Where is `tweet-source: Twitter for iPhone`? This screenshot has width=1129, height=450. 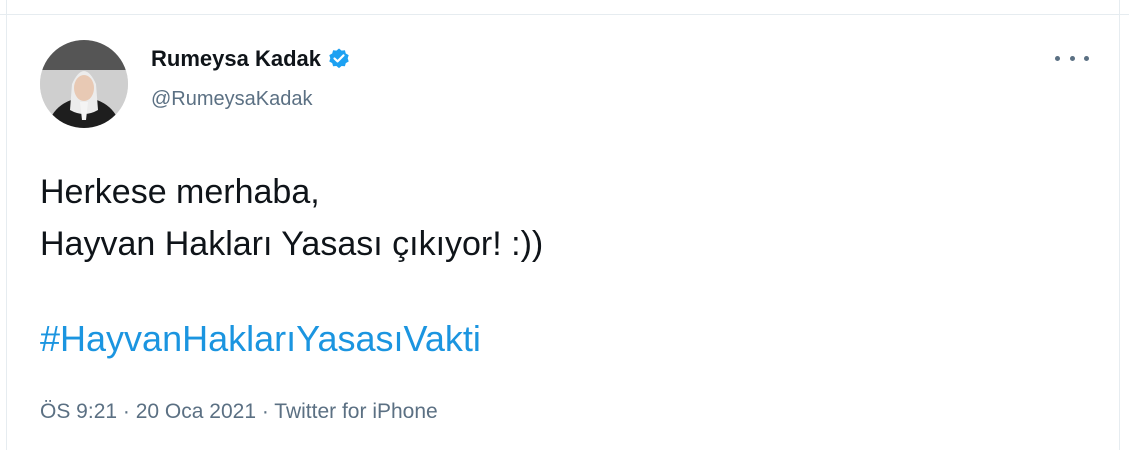
tweet-source: Twitter for iPhone is located at coordinates (355, 411).